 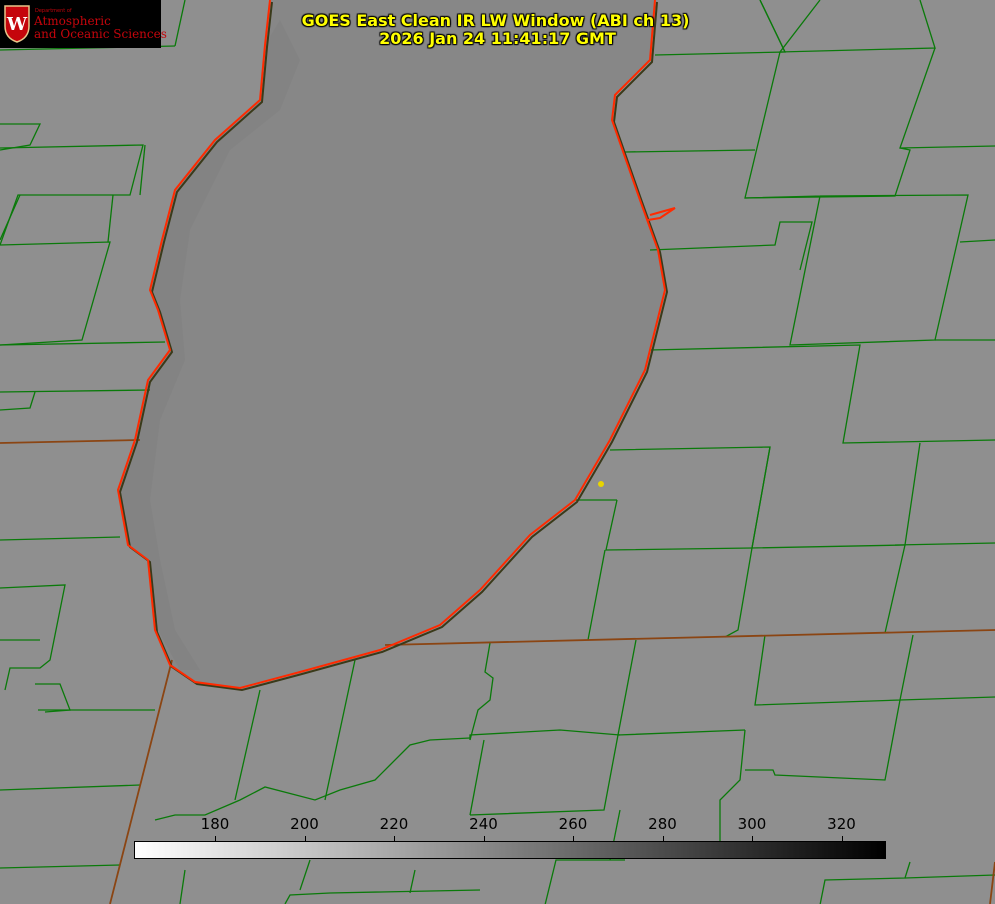 I want to click on image-timestamp: 2026 Jan 24 11:41:17 GMT, so click(x=497, y=38).